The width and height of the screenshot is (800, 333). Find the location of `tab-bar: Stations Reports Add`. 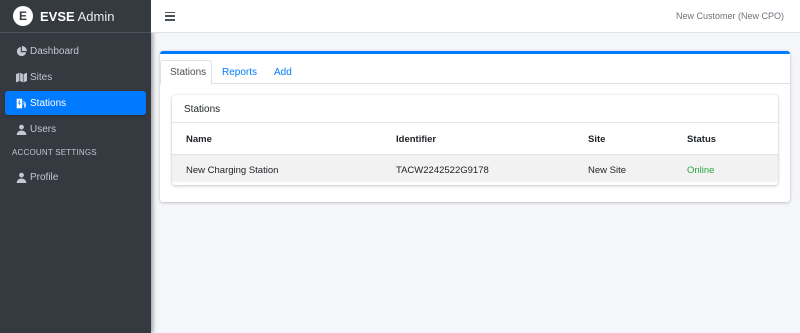

tab-bar: Stations Reports Add is located at coordinates (475, 69).